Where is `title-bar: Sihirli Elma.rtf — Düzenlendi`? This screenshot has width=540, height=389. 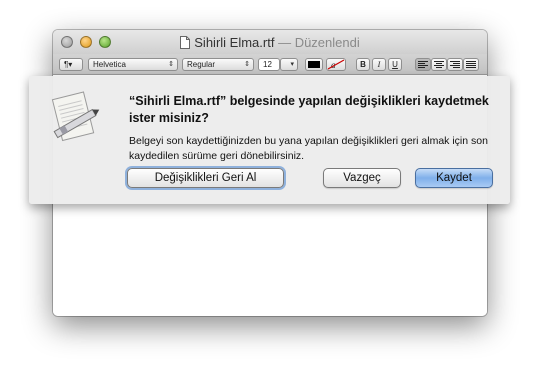
title-bar: Sihirli Elma.rtf — Düzenlendi is located at coordinates (270, 42).